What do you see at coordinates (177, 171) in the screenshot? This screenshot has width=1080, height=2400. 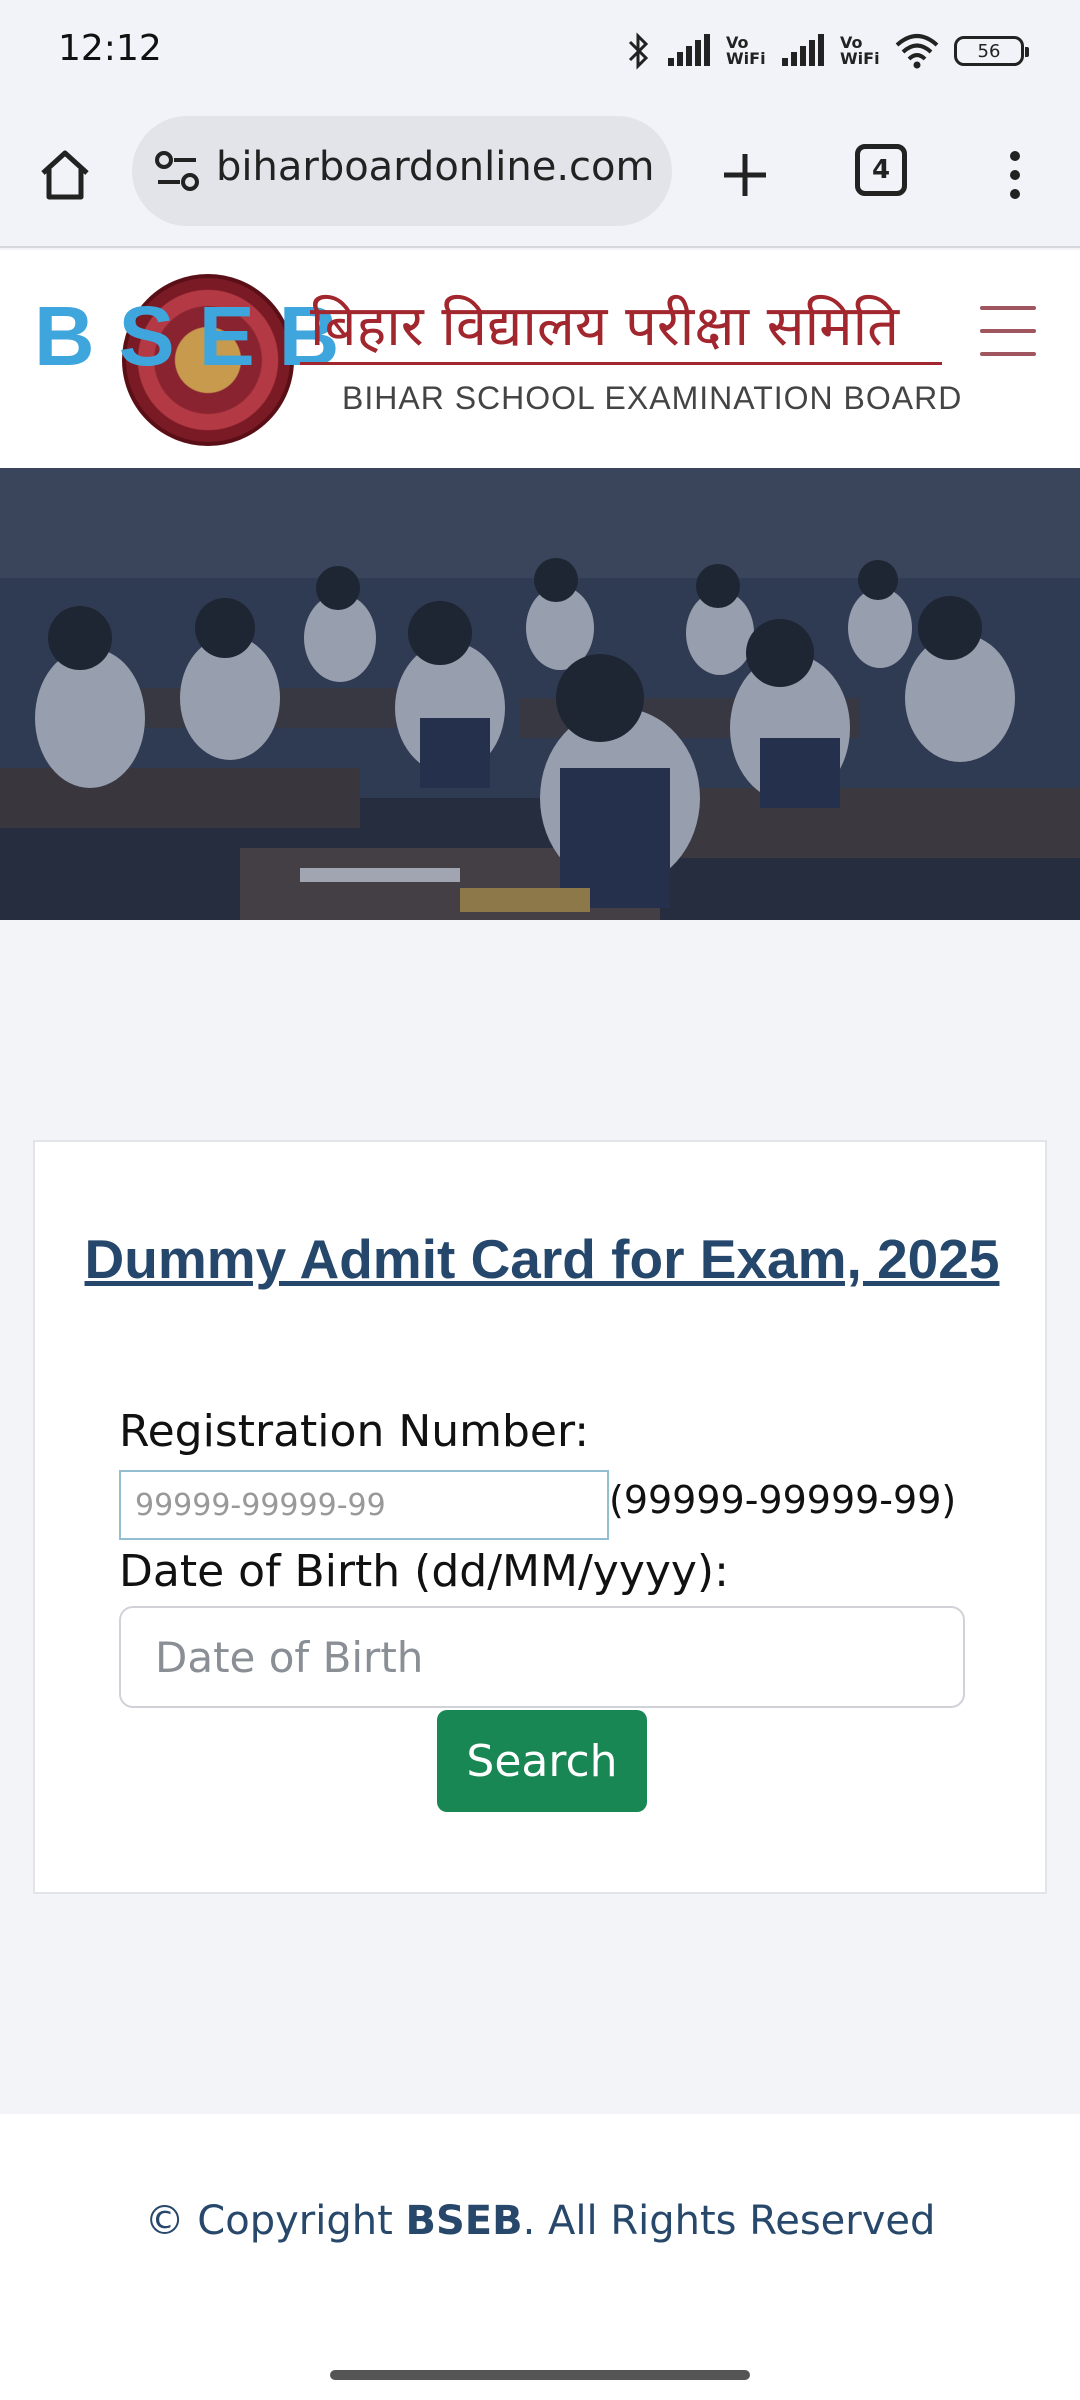 I see `site-settings-icon` at bounding box center [177, 171].